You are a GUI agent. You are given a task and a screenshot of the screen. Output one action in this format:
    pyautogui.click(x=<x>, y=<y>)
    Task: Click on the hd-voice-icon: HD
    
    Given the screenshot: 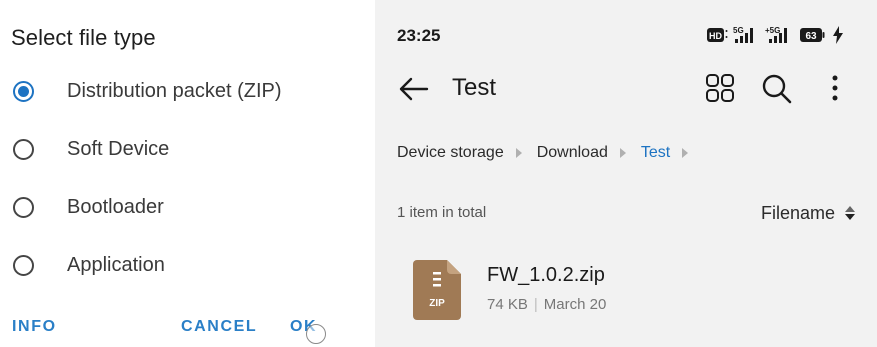 What is the action you would take?
    pyautogui.click(x=717, y=35)
    